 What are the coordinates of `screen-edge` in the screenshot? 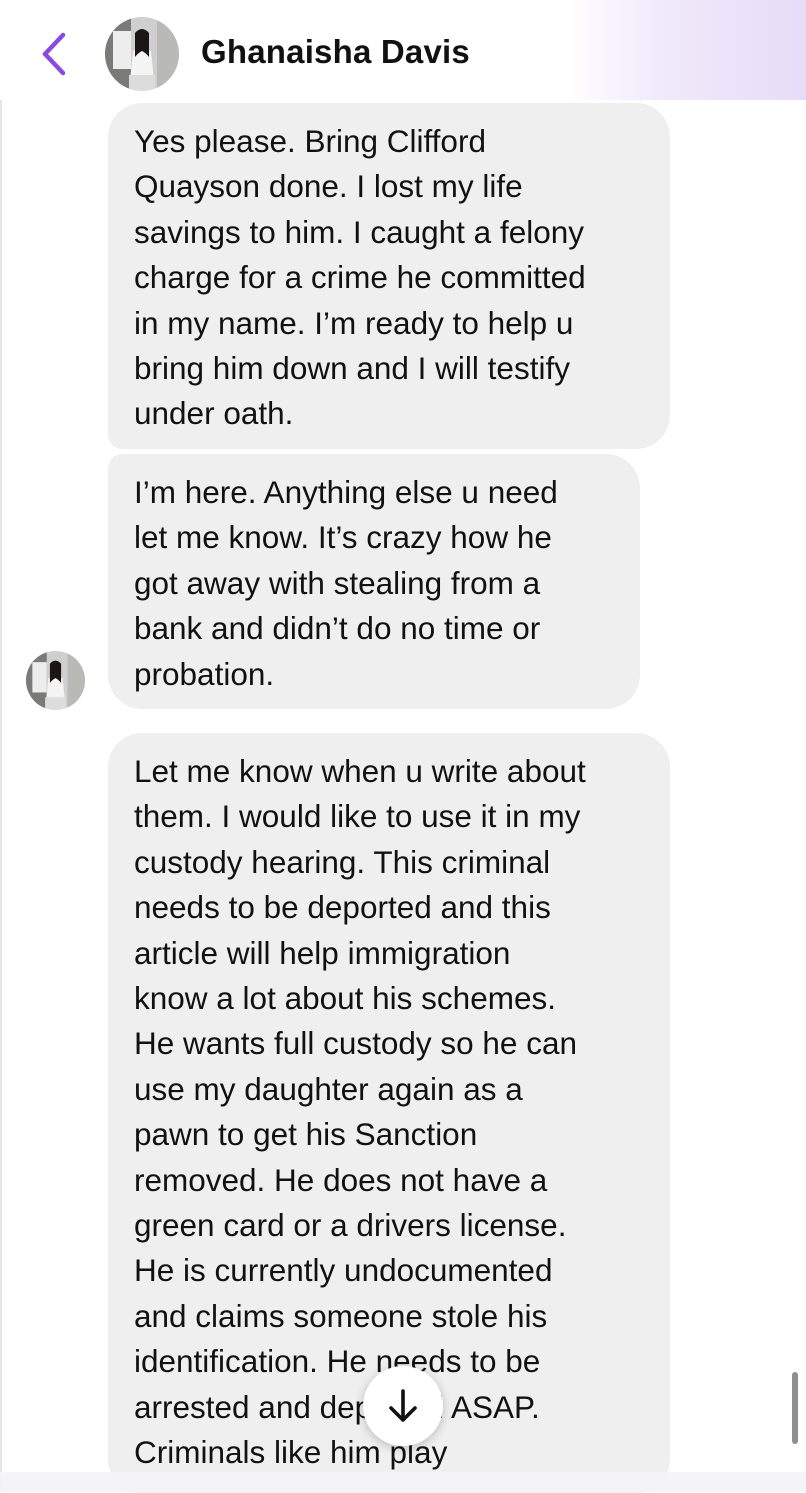 It's located at (1, 746).